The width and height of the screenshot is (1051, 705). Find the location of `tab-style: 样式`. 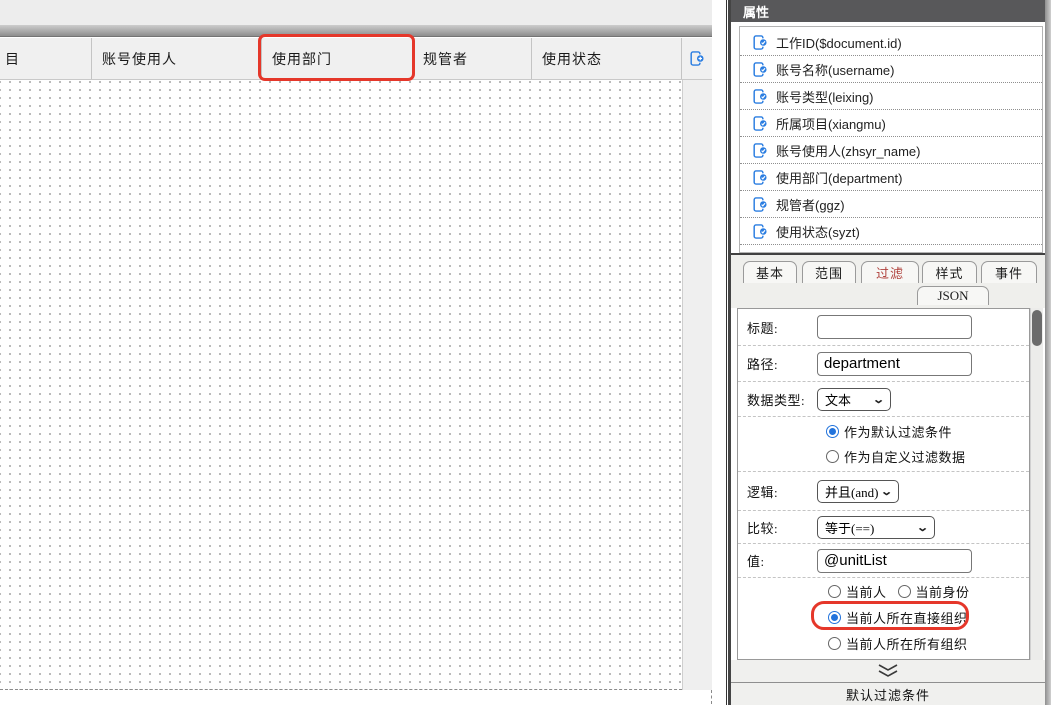

tab-style: 样式 is located at coordinates (949, 272).